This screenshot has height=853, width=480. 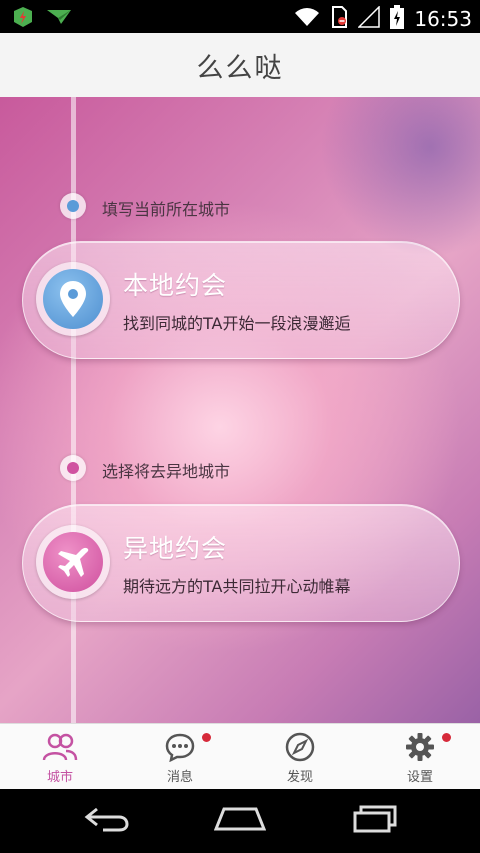 I want to click on back-button, so click(x=107, y=821).